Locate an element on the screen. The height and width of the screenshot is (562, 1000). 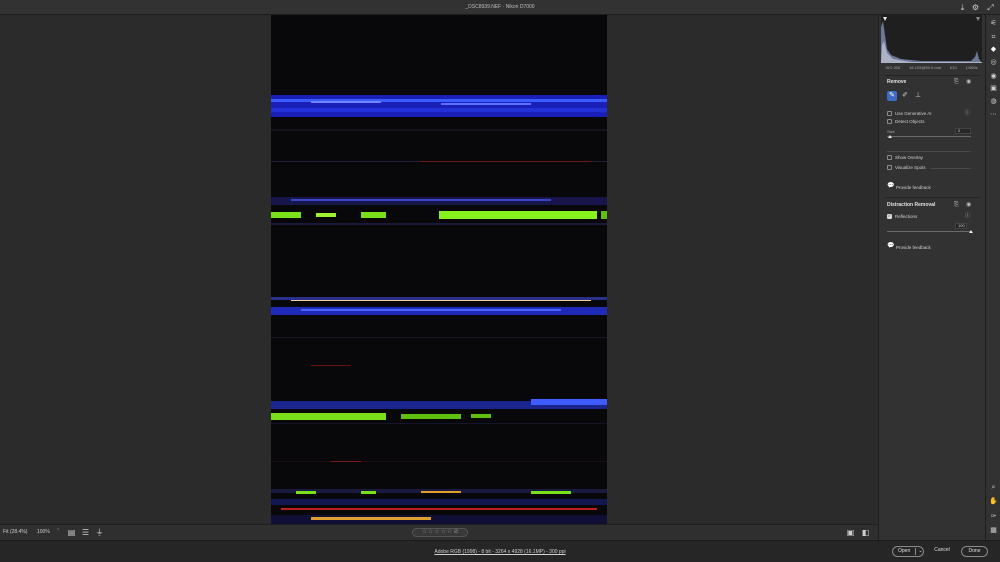
reflections-slider-thumb is located at coordinates (971, 231).